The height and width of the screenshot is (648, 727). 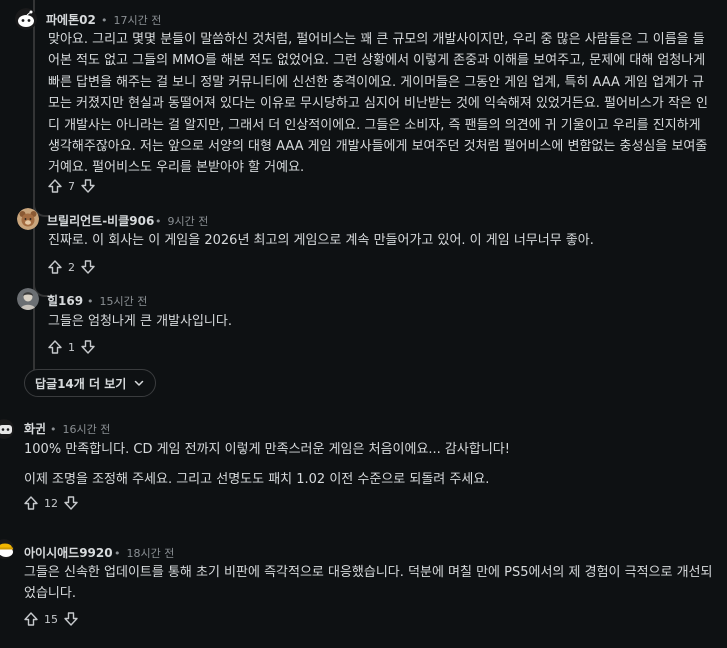 I want to click on timestamp-text: 9시간 전, so click(x=188, y=221).